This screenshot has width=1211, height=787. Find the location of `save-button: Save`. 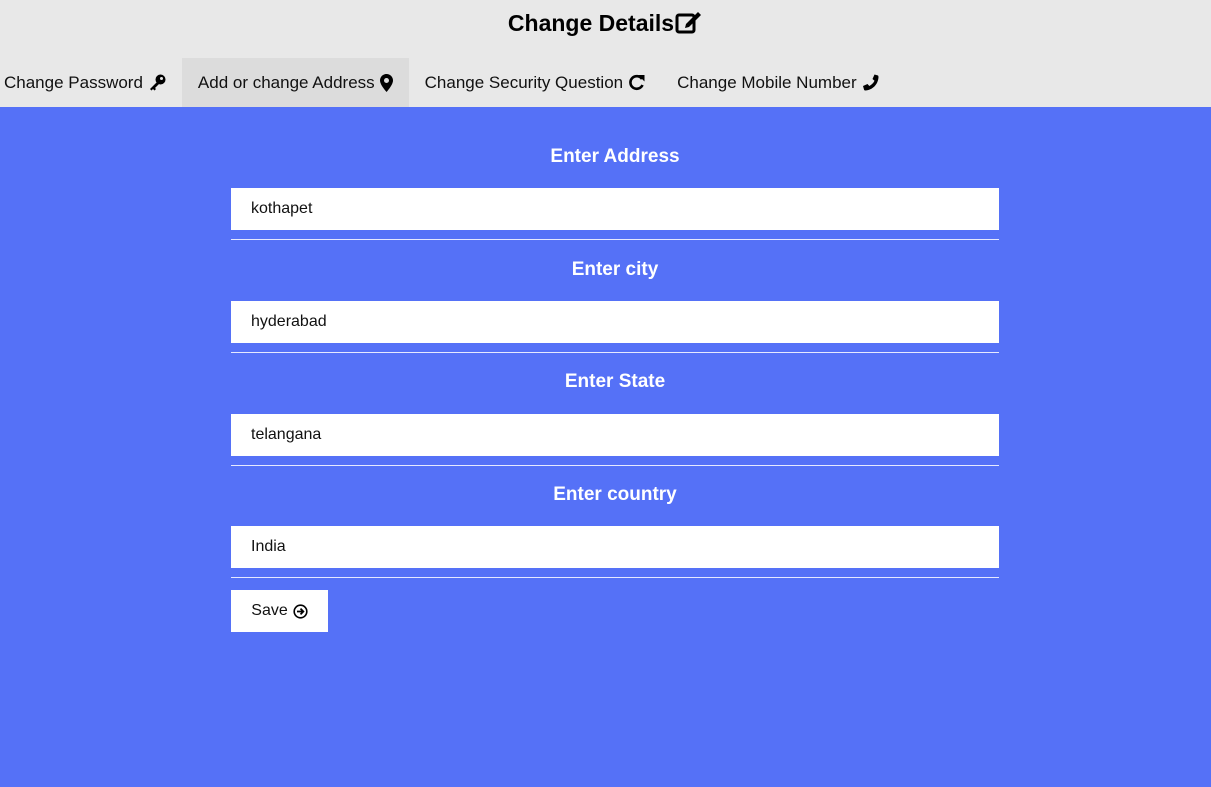

save-button: Save is located at coordinates (279, 611).